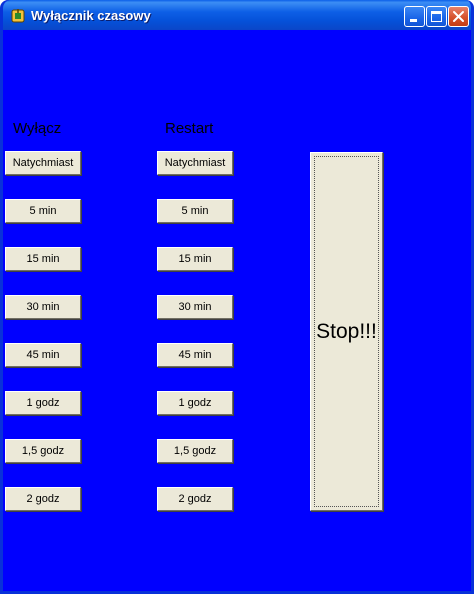  I want to click on title-bar: Wyłącznik czasowy, so click(237, 15).